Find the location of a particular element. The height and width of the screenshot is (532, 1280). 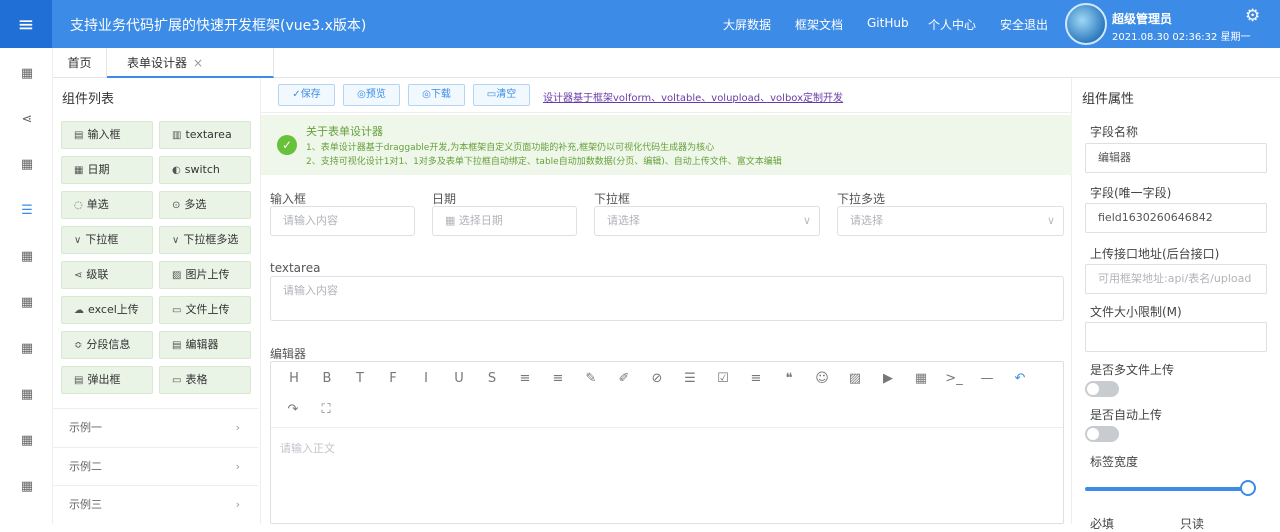

slider-handle is located at coordinates (1248, 488).